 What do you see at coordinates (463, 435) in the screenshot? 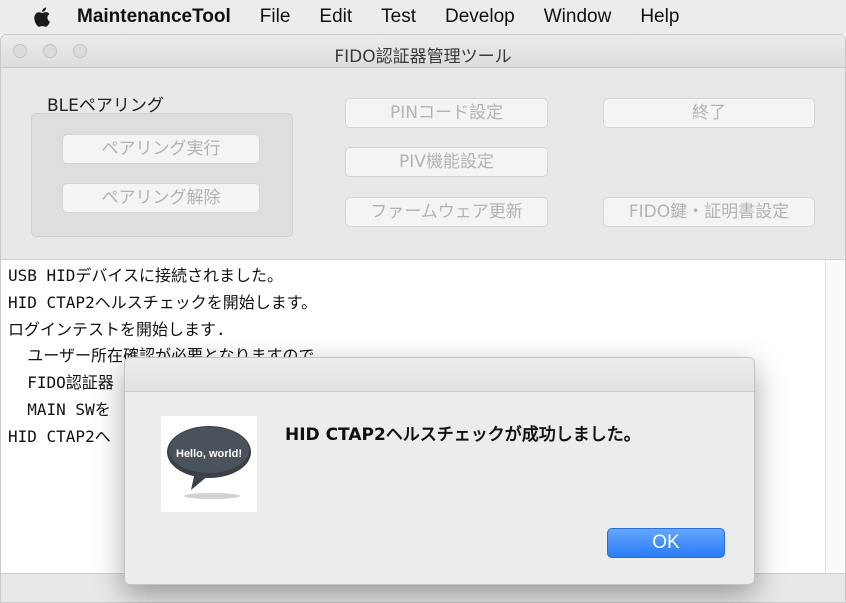
I see `alert-message: HID CTAP2ヘルスチェックが成功しました。` at bounding box center [463, 435].